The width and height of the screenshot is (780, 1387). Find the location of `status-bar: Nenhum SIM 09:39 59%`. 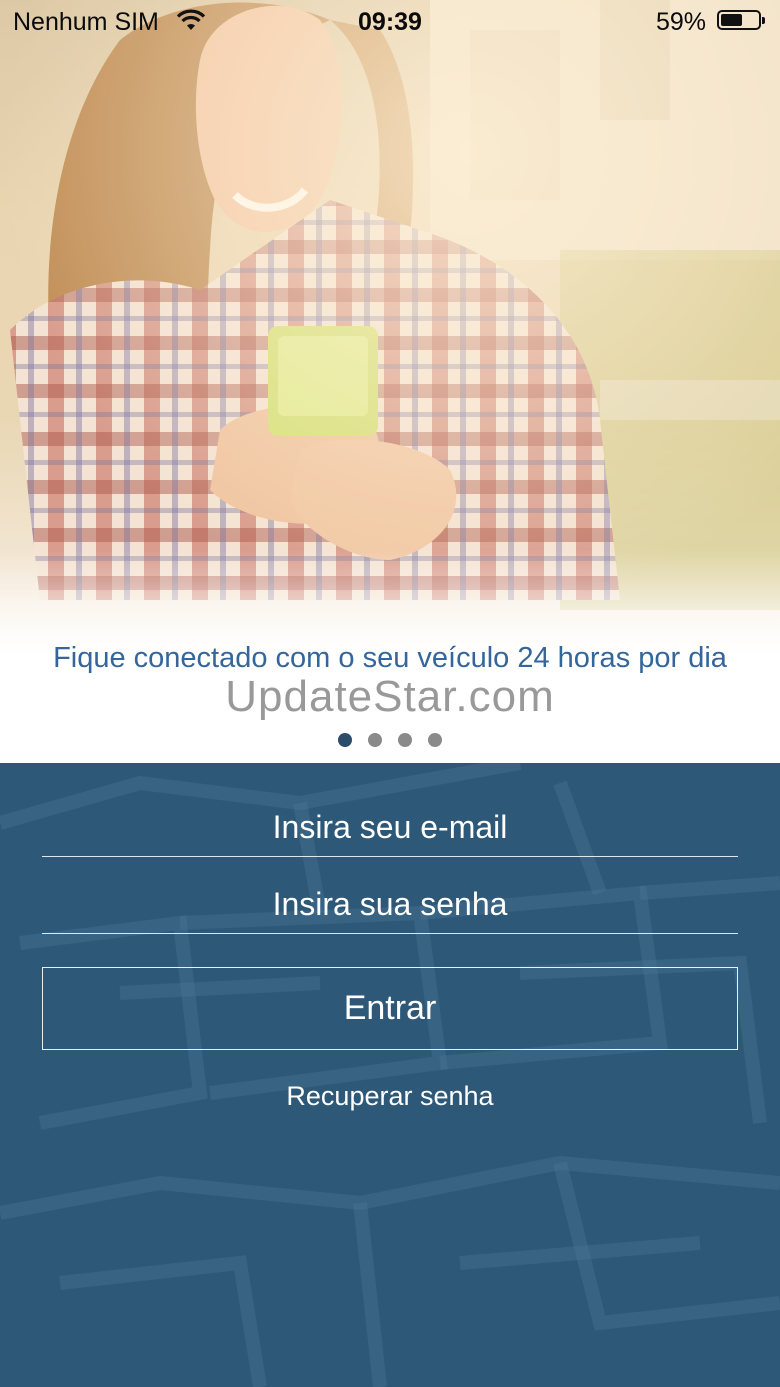

status-bar: Nenhum SIM 09:39 59% is located at coordinates (390, 22).